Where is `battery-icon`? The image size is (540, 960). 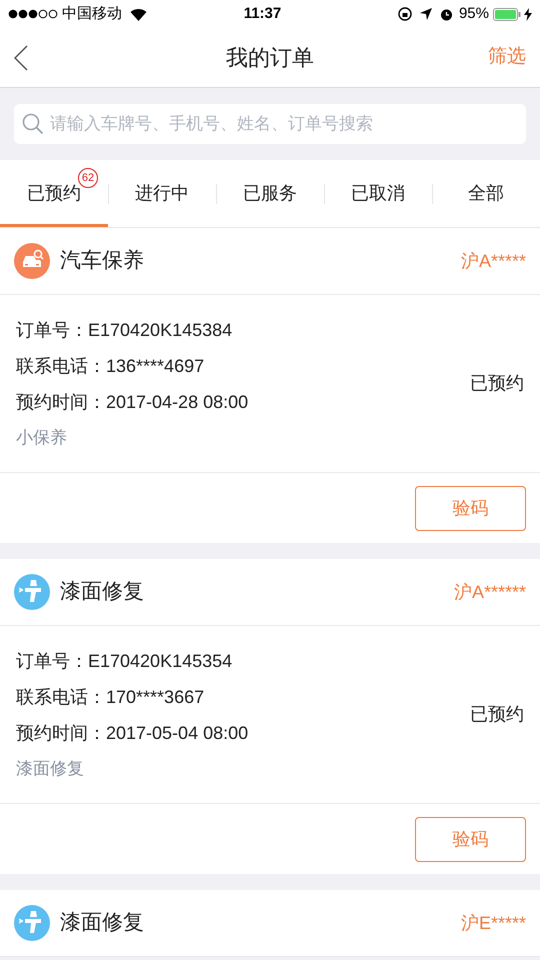
battery-icon is located at coordinates (507, 14).